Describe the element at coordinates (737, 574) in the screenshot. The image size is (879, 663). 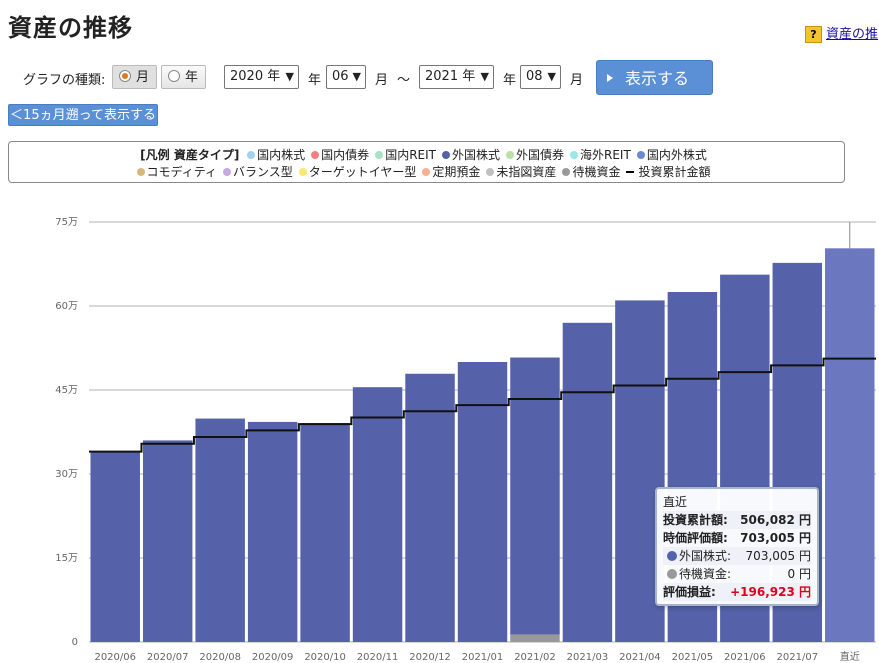
I see `tooltip-cash-row: 待機資金: 0 円` at that location.